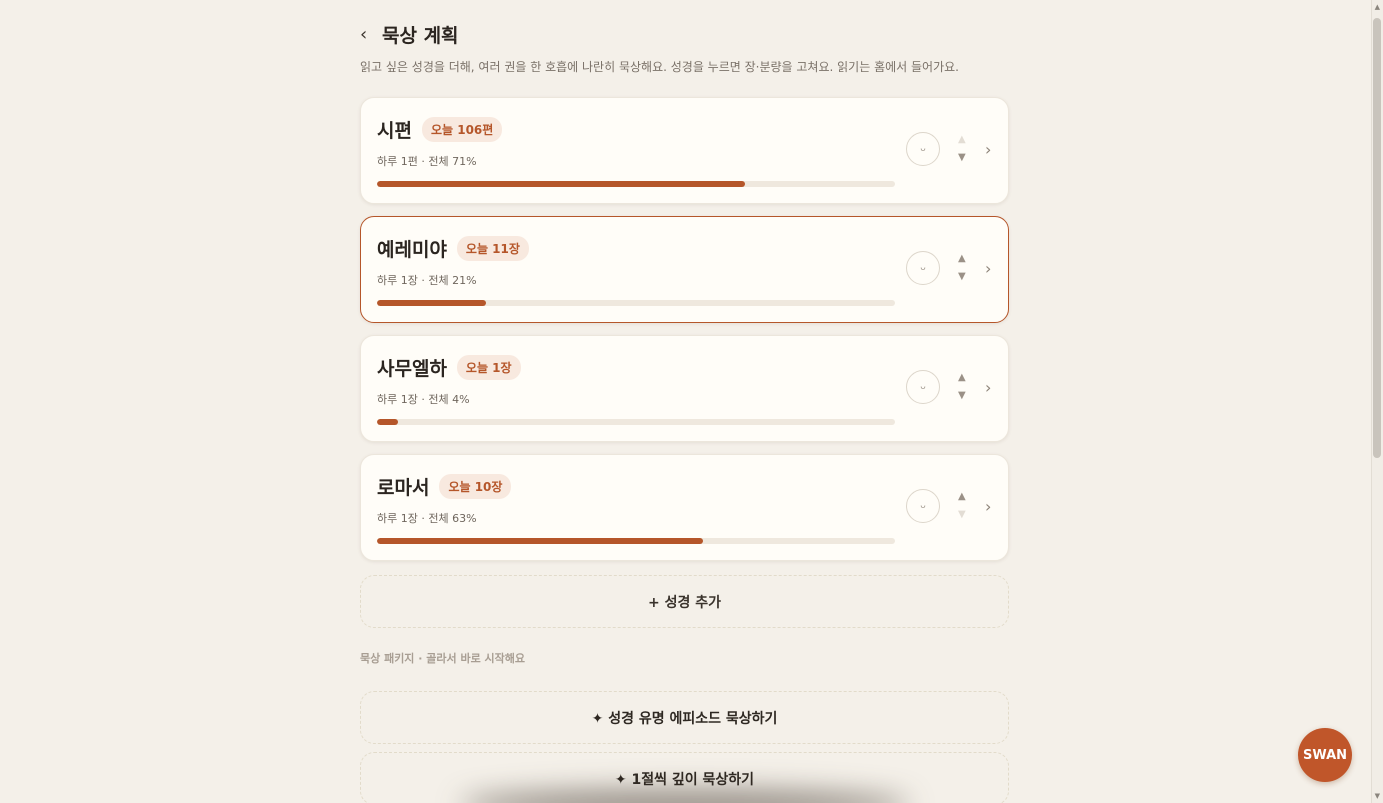 The image size is (1383, 803). What do you see at coordinates (423, 399) in the screenshot?
I see `plan-meta: 하루 1장 · 전체 4%` at bounding box center [423, 399].